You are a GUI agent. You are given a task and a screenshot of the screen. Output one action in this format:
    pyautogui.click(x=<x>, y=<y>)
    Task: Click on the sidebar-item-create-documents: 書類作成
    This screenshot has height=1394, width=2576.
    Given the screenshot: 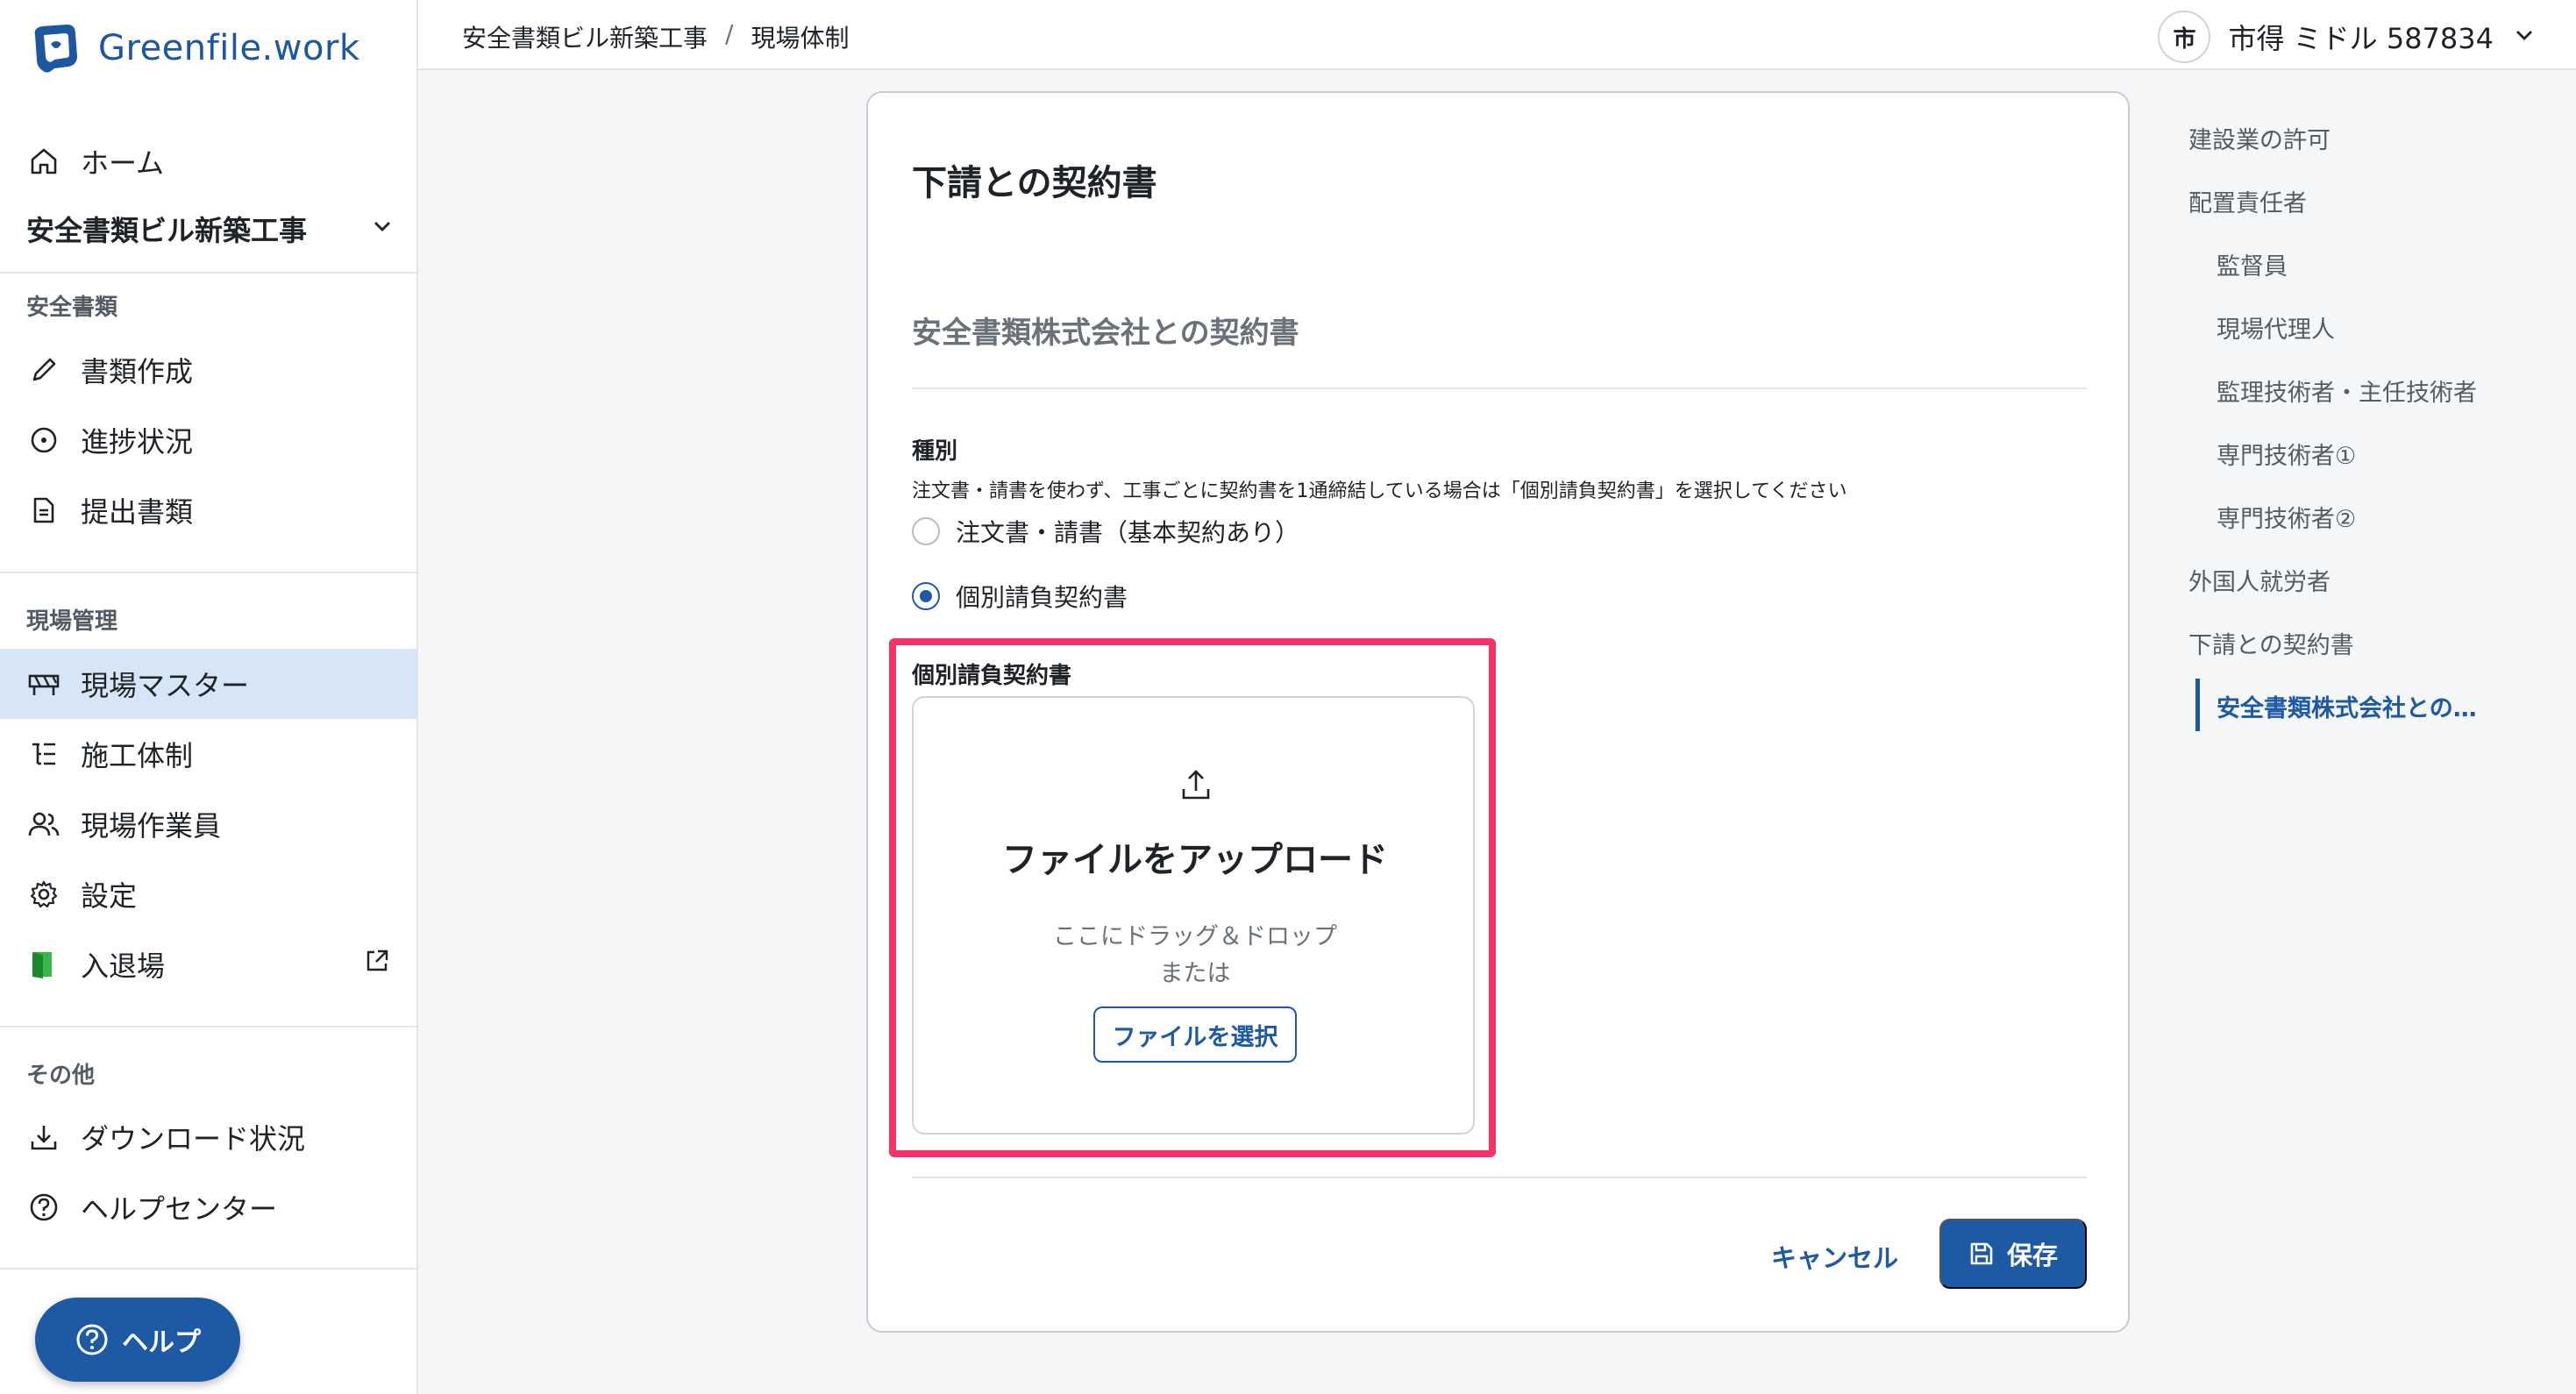 What is the action you would take?
    pyautogui.click(x=208, y=370)
    